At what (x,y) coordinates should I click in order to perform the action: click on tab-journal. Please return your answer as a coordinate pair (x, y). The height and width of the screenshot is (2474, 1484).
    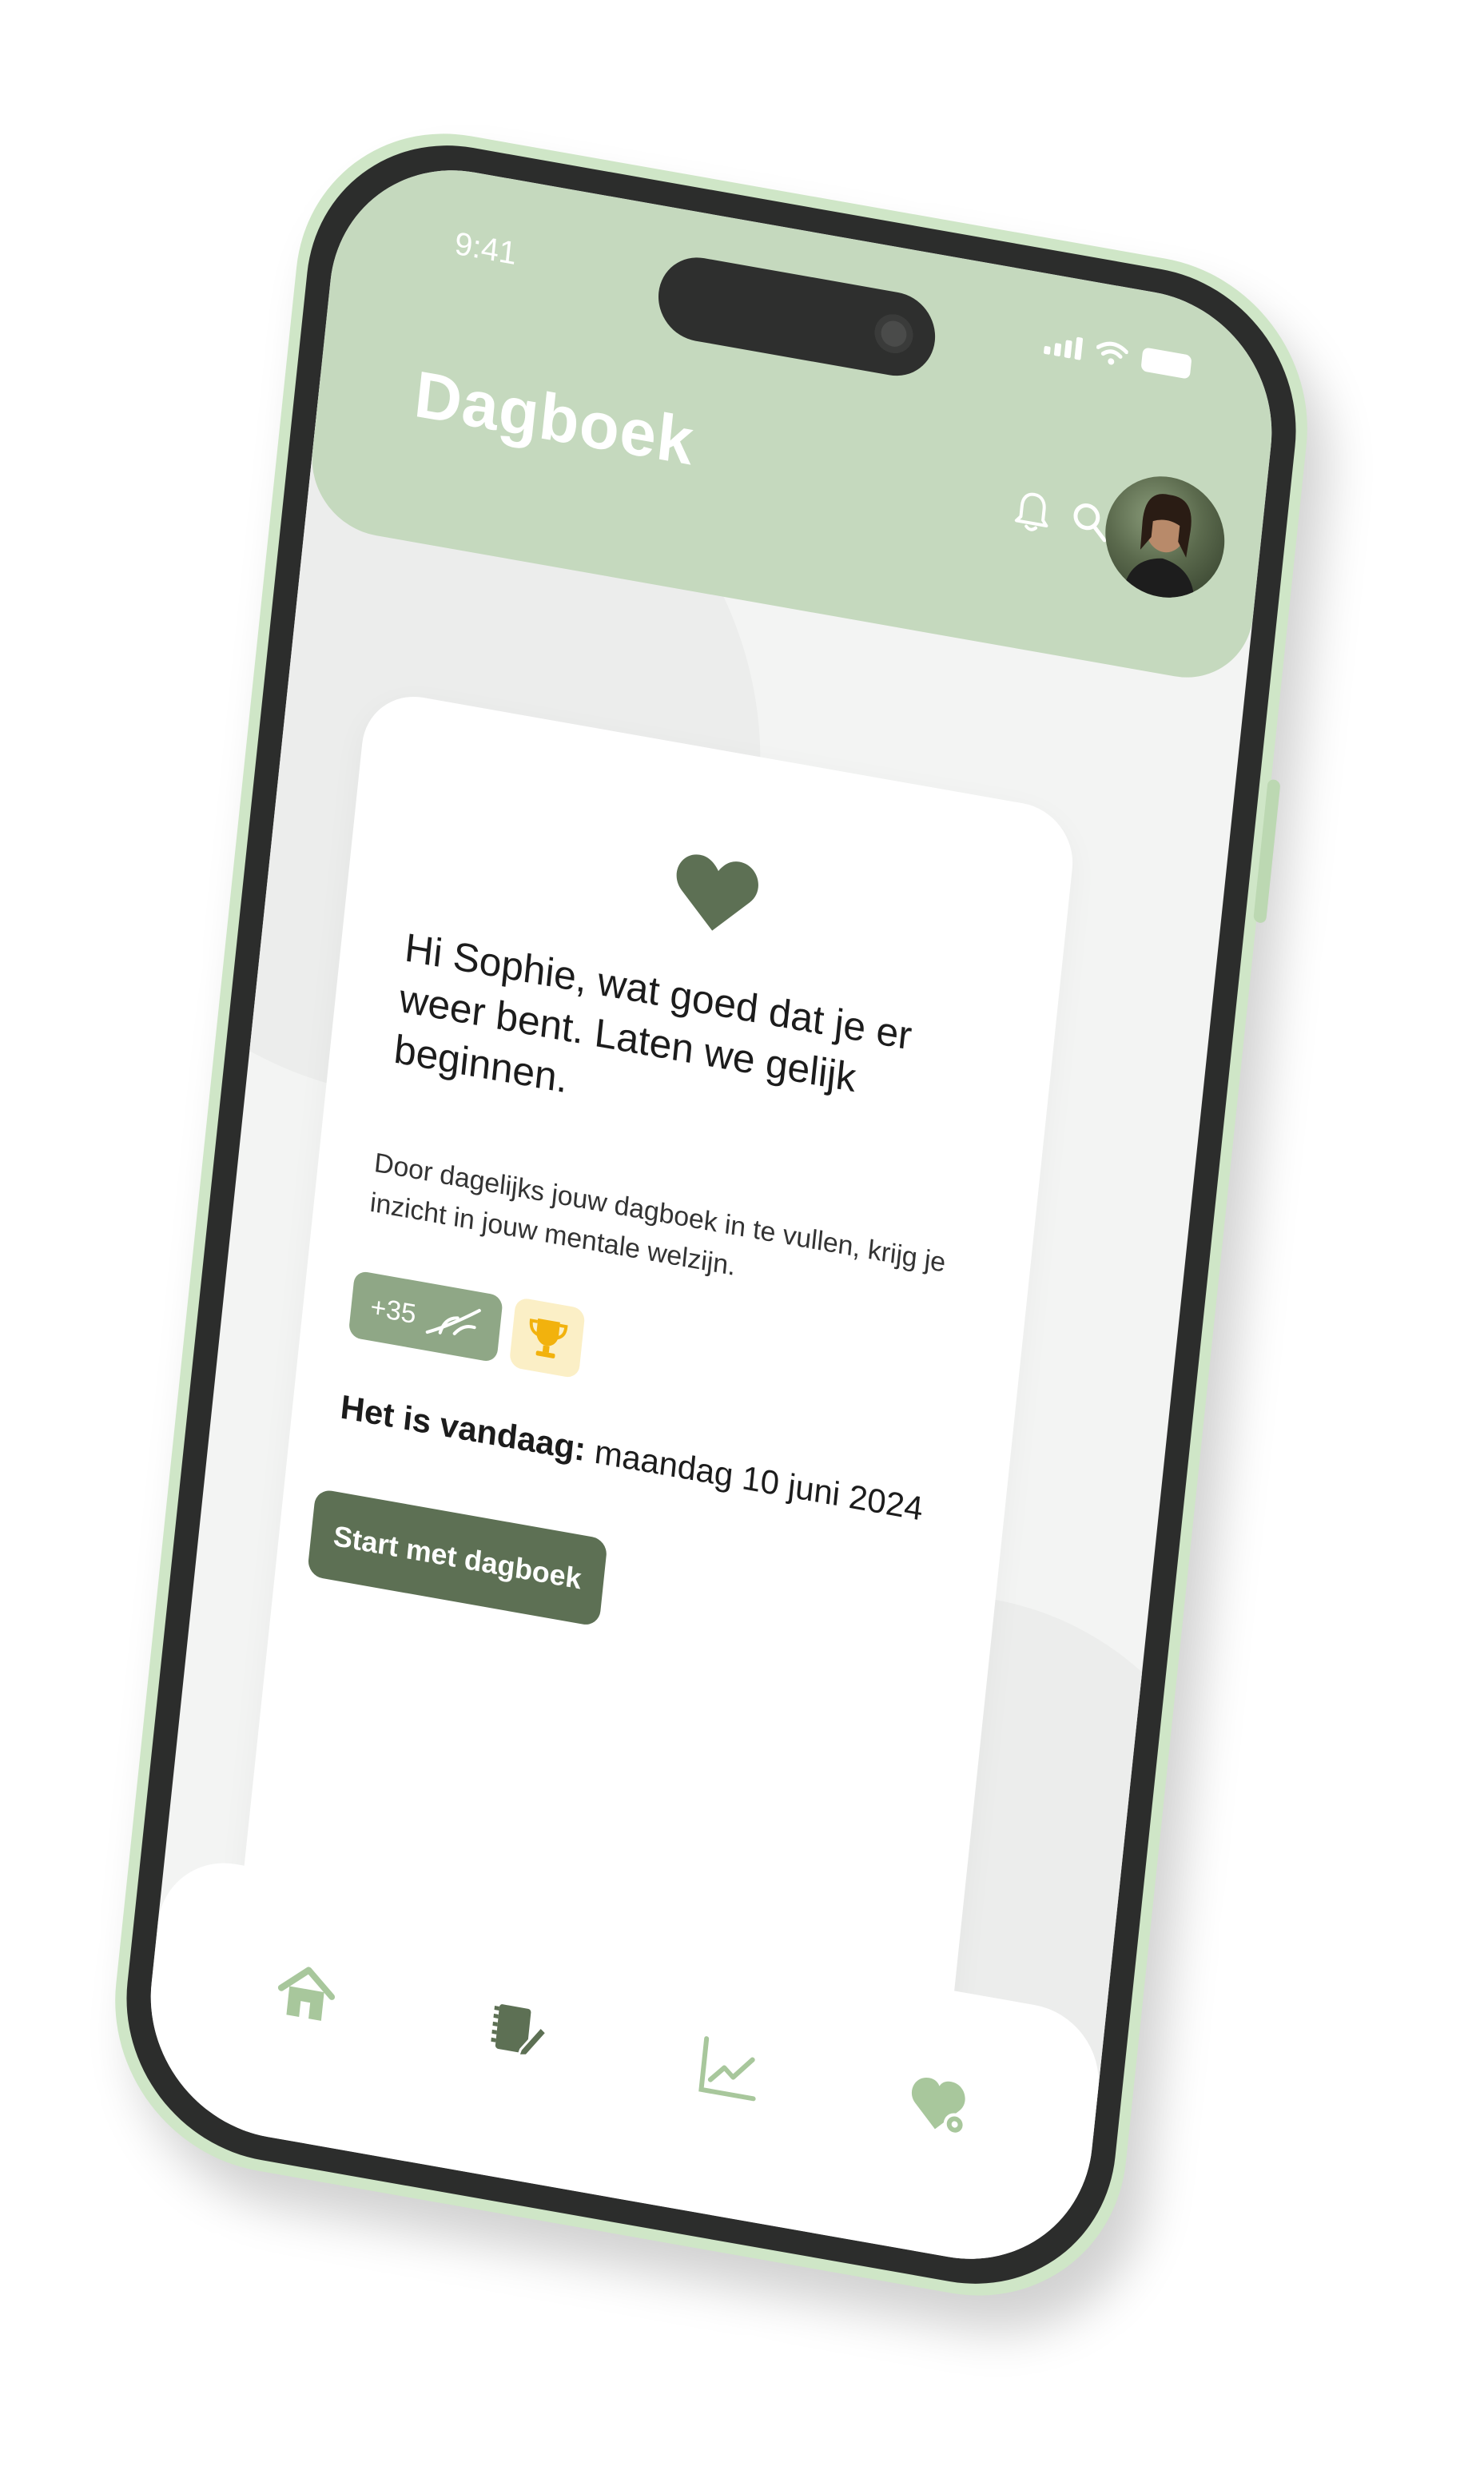
    Looking at the image, I should click on (518, 2031).